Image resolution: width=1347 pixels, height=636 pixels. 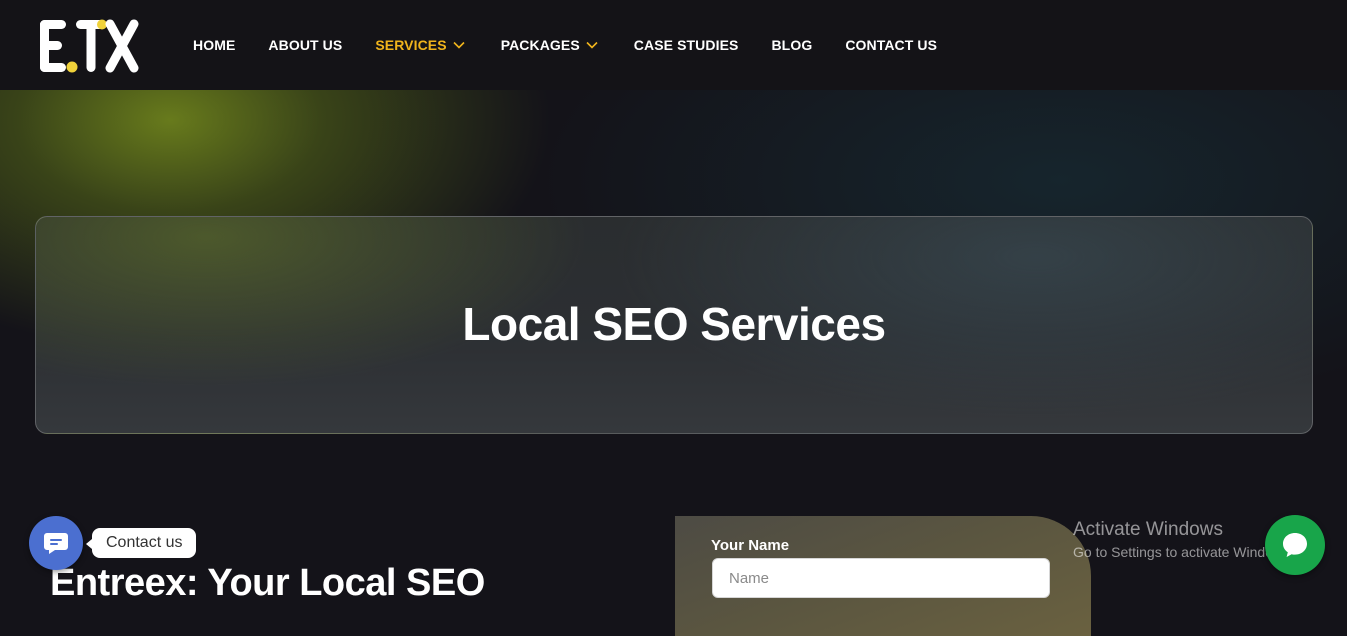 What do you see at coordinates (267, 583) in the screenshot?
I see `intro-heading: Entreex: Your Local SEO` at bounding box center [267, 583].